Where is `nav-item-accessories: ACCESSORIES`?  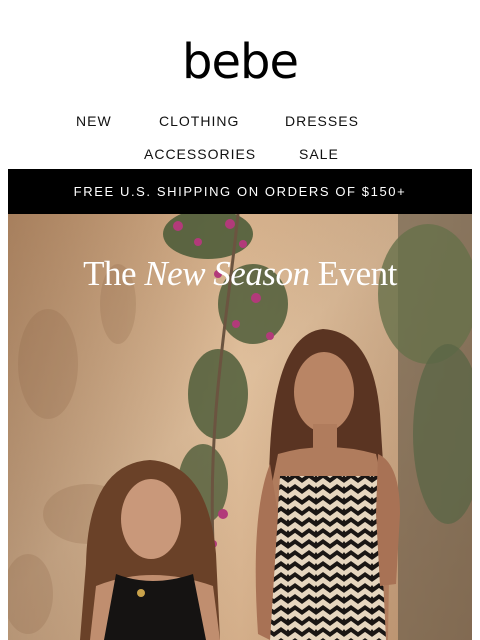 nav-item-accessories: ACCESSORIES is located at coordinates (200, 154).